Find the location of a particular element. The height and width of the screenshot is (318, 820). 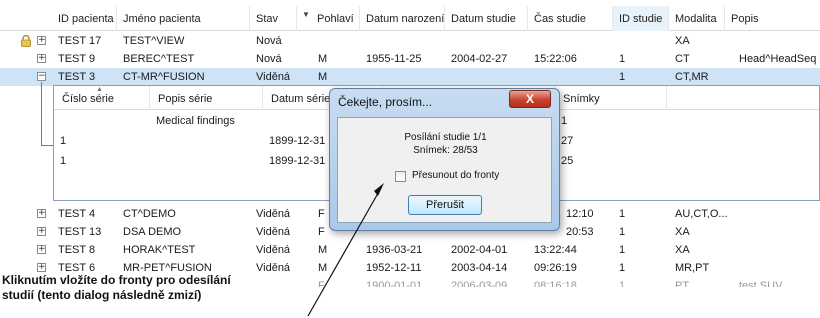

series-description-cell: Medical findings is located at coordinates (195, 121).